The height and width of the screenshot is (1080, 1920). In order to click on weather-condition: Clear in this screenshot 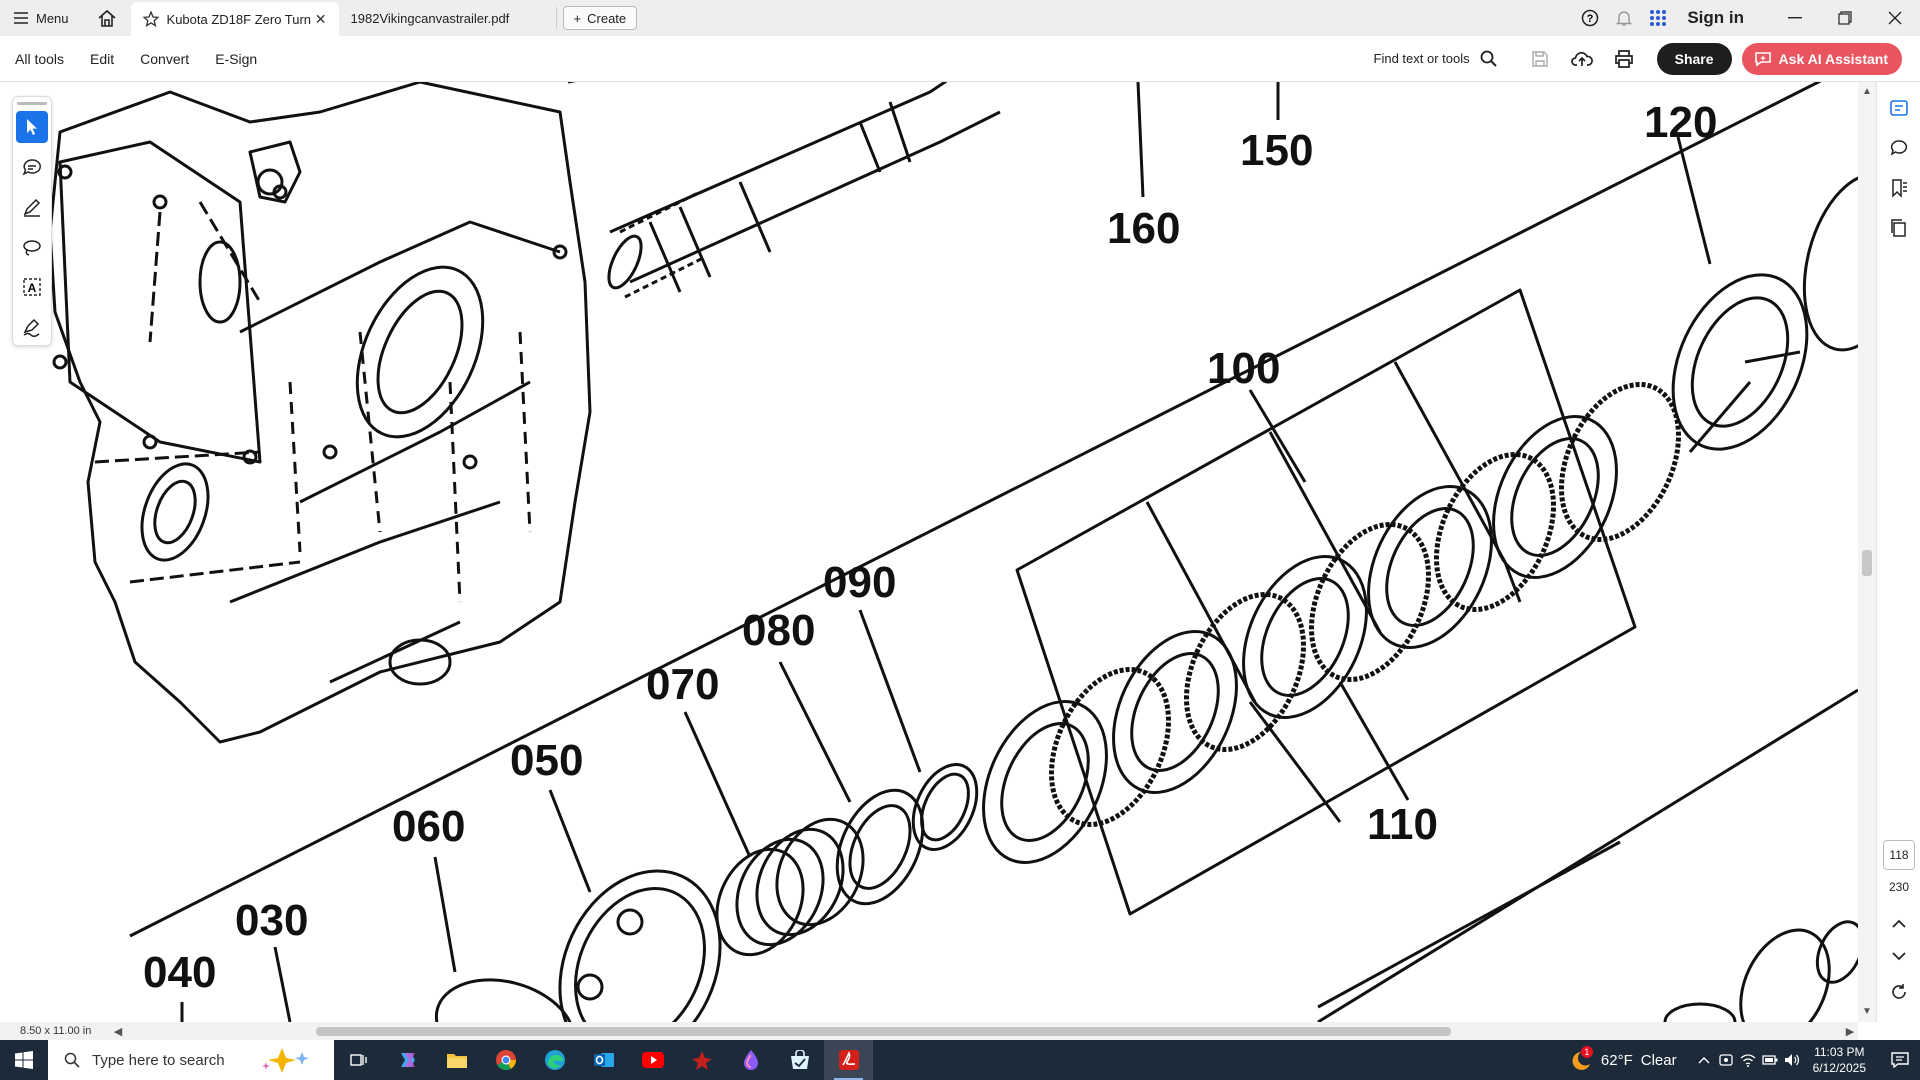, I will do `click(1658, 1060)`.